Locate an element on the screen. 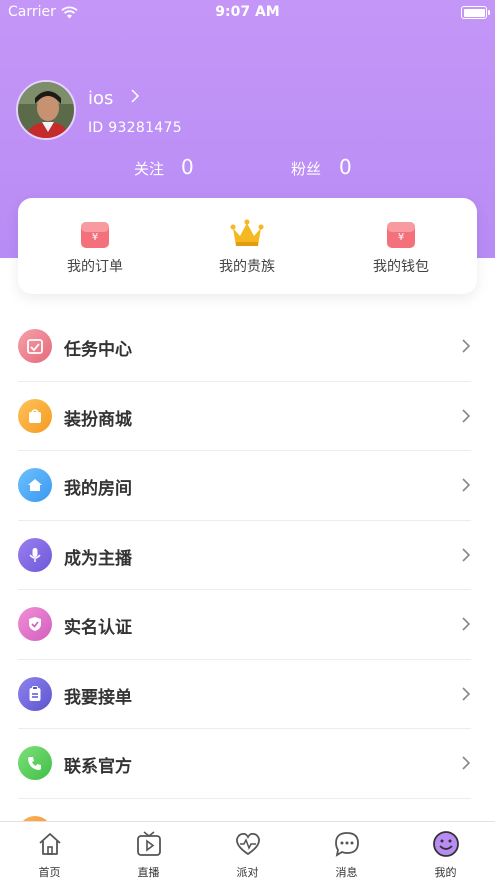 The image size is (495, 881). quick-item-nobility: 我的贵族 is located at coordinates (247, 246).